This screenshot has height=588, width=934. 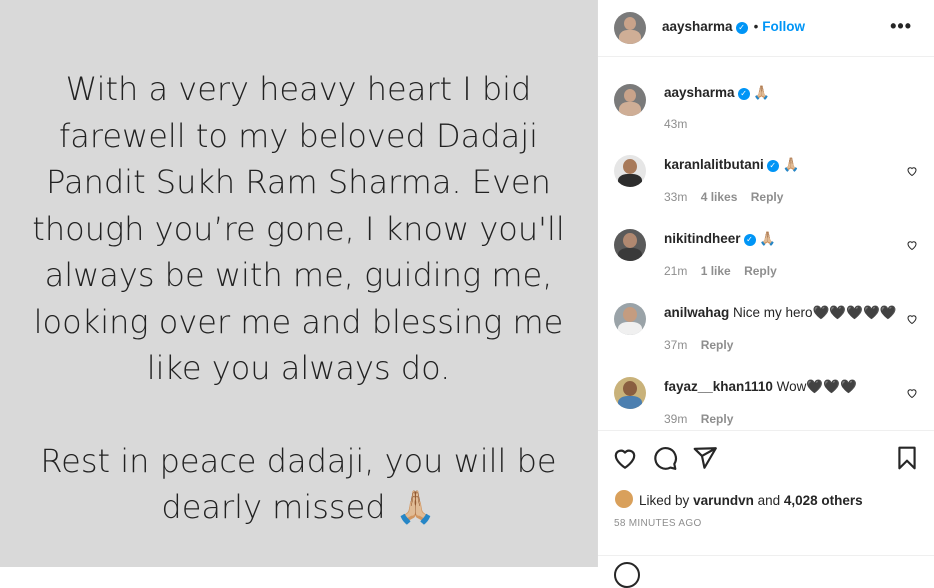 I want to click on username-link: fayaz__khan1110, so click(x=718, y=386).